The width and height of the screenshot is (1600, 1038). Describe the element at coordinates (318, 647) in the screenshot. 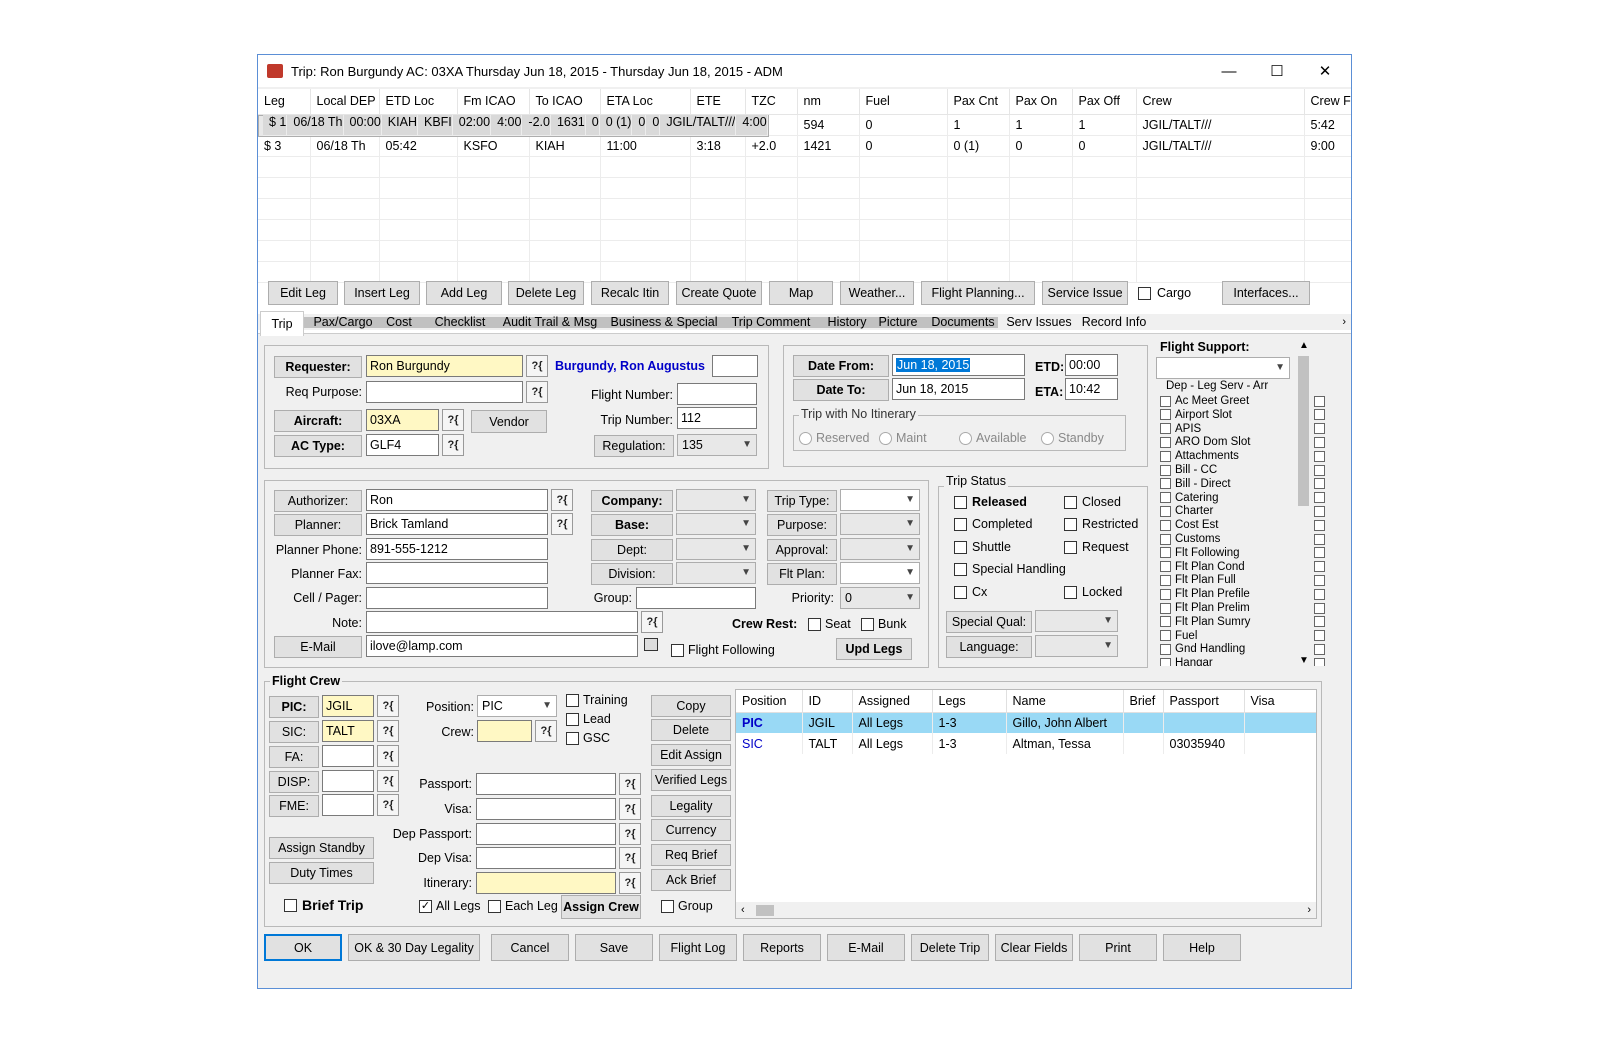

I see `email-button: E-Mail` at that location.